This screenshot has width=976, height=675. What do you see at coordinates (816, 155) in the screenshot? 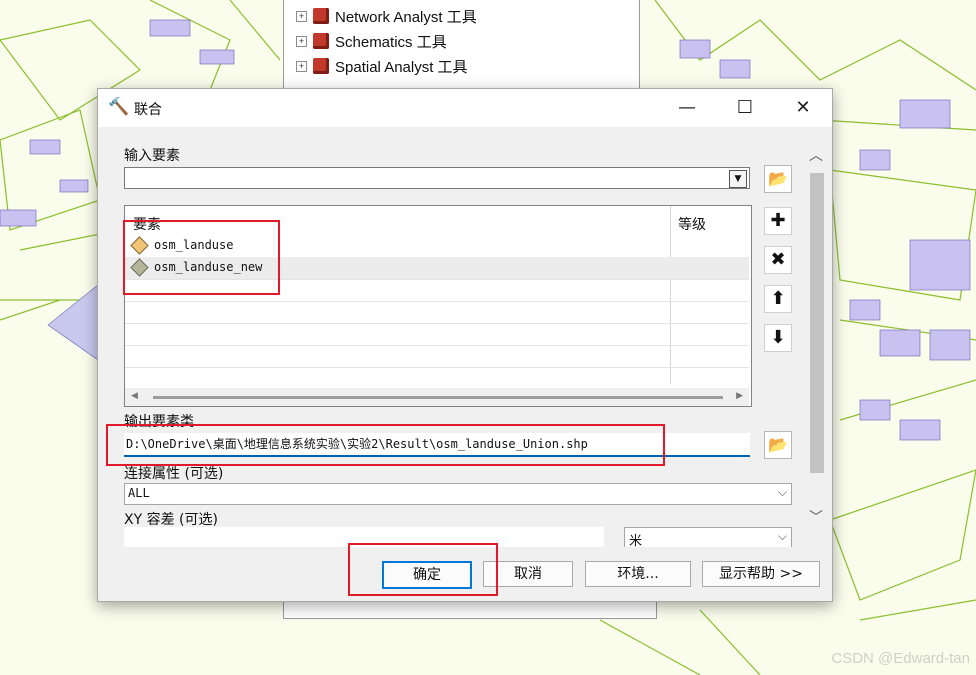
I see `scroll-up-icon: ︿` at bounding box center [816, 155].